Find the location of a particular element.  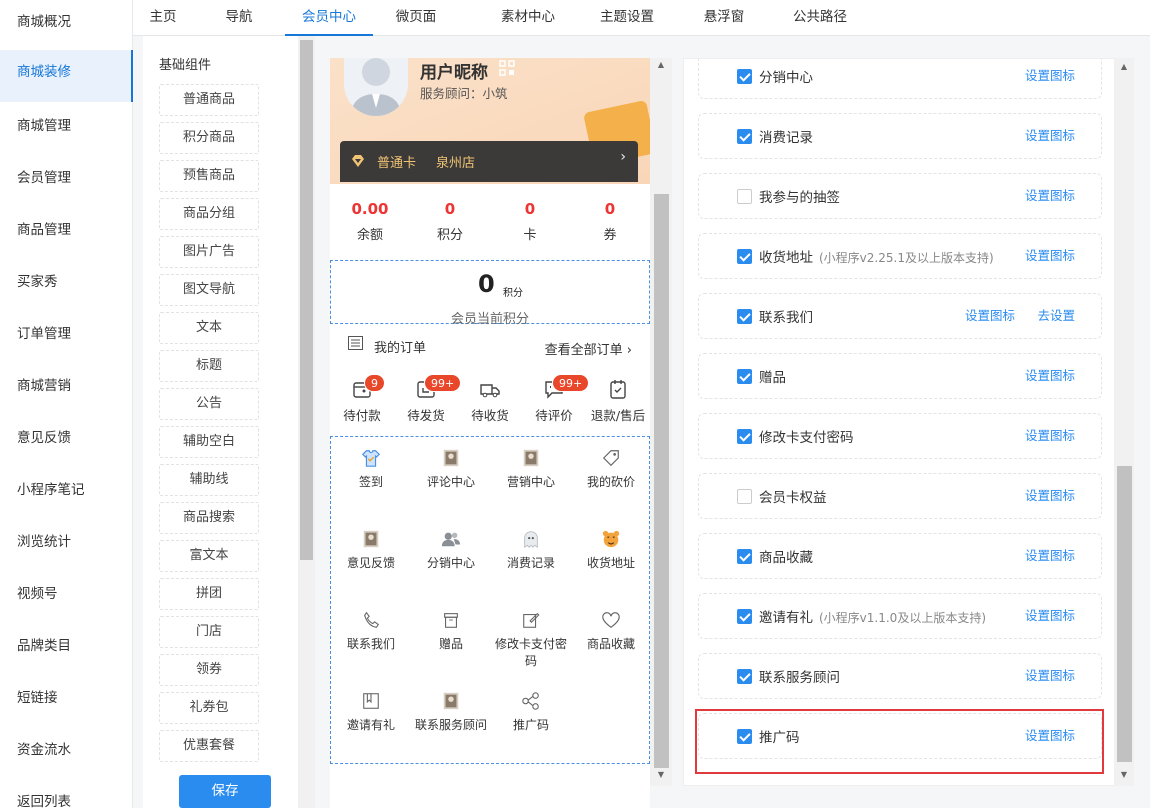

grid-menu-item: 收货地址 is located at coordinates (610, 550).